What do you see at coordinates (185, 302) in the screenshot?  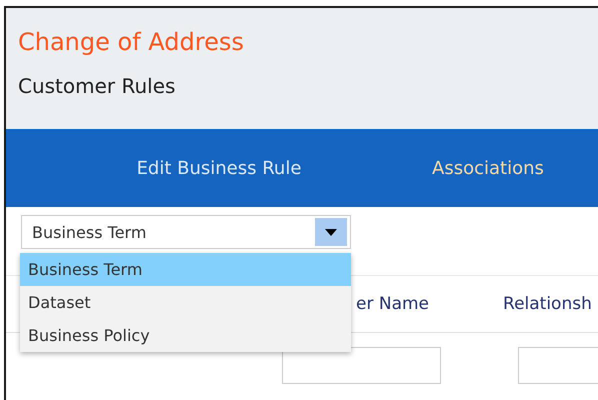 I see `dropdown-option: Dataset` at bounding box center [185, 302].